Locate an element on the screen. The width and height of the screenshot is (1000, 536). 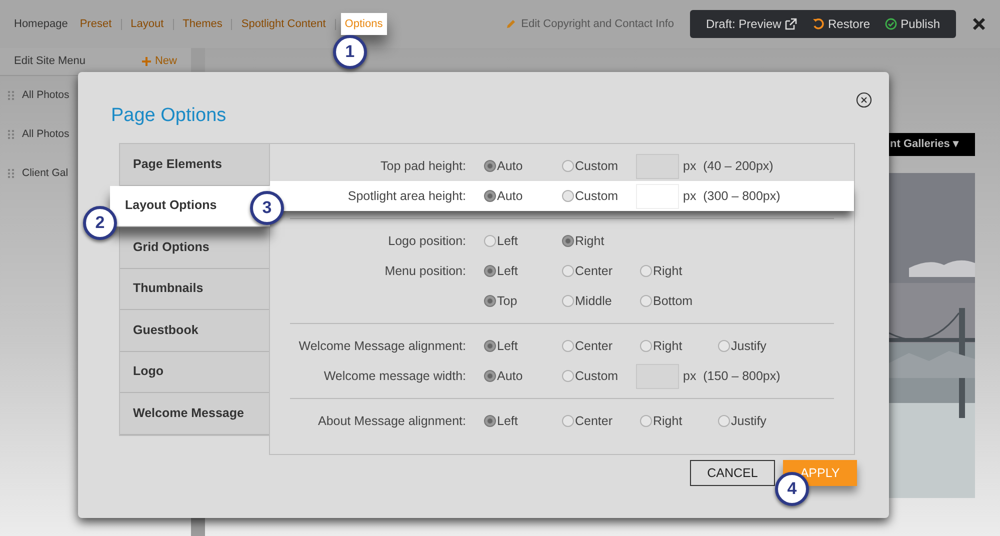
option-label: Logo position: is located at coordinates (426, 241).